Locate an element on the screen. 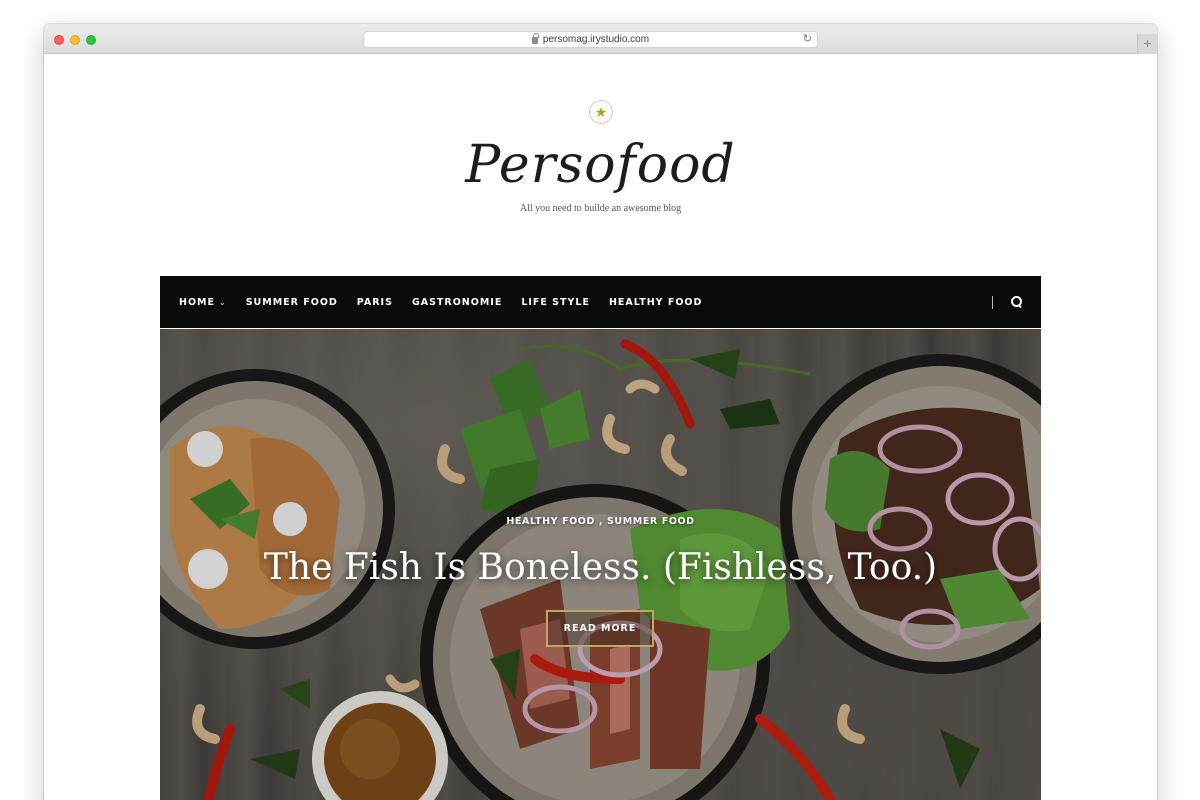 The image size is (1200, 800). site-tagline: All you need to builde an awesome blog is located at coordinates (600, 208).